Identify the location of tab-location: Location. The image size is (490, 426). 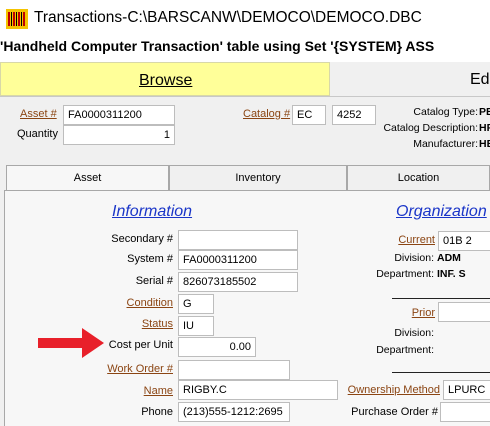
(418, 178).